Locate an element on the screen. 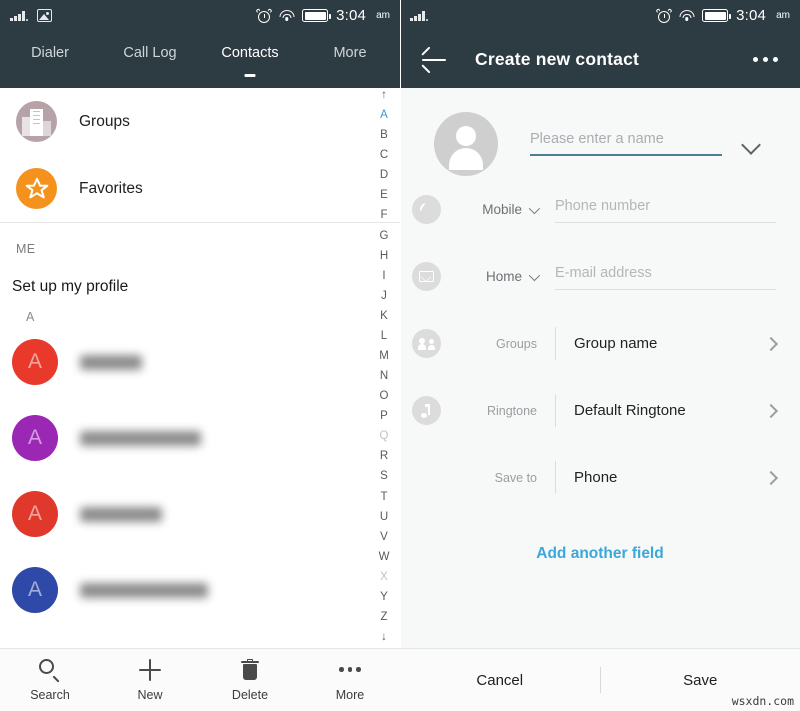 Image resolution: width=800 pixels, height=711 pixels. alpha-index-v: V is located at coordinates (384, 537).